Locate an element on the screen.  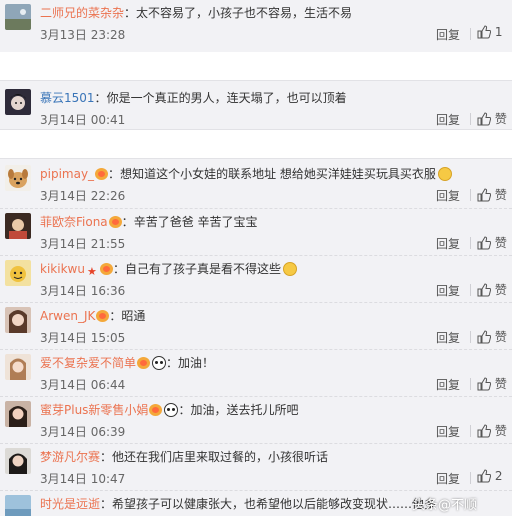
comment-item: Arwen_JK ：昭通 3月14日 15:05 回复 赞 is located at coordinates (256, 325).